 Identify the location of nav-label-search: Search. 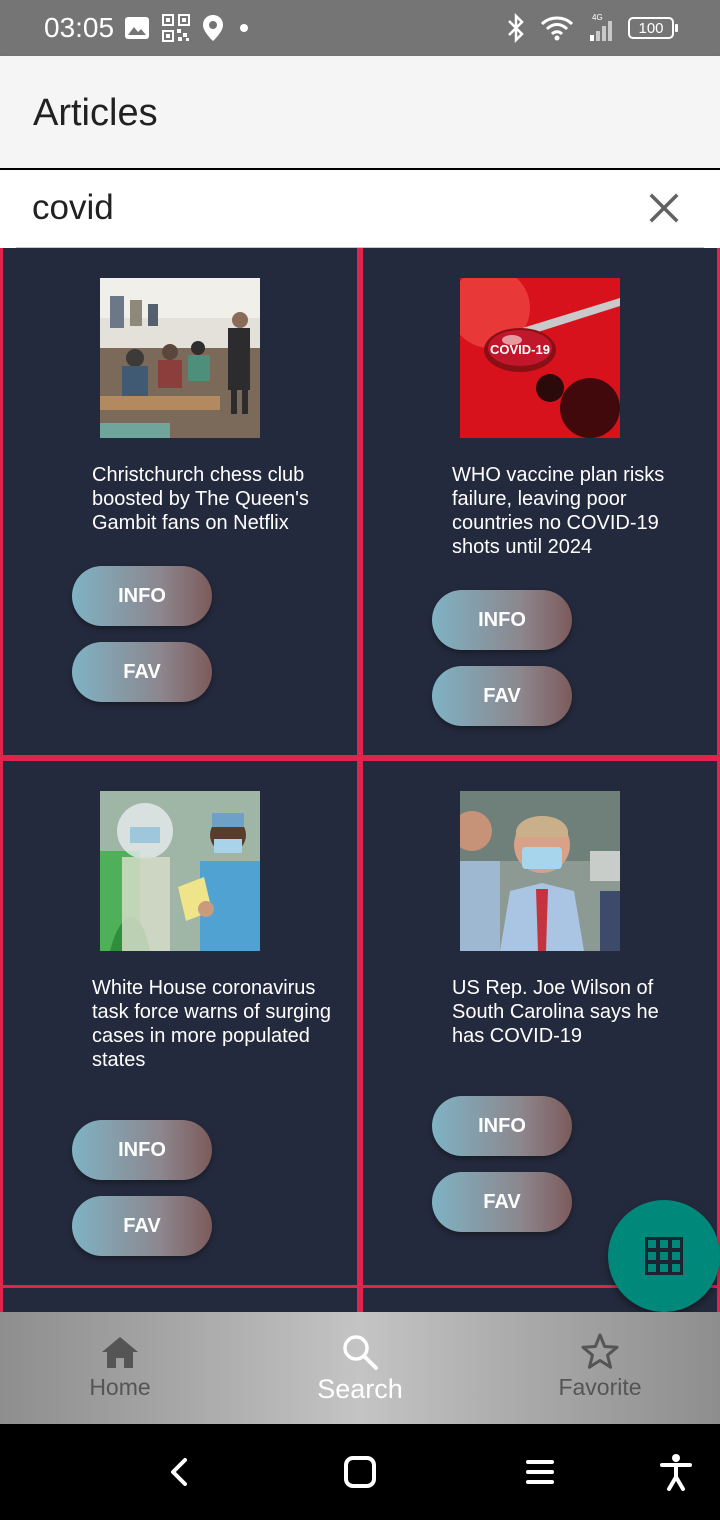
(360, 1389).